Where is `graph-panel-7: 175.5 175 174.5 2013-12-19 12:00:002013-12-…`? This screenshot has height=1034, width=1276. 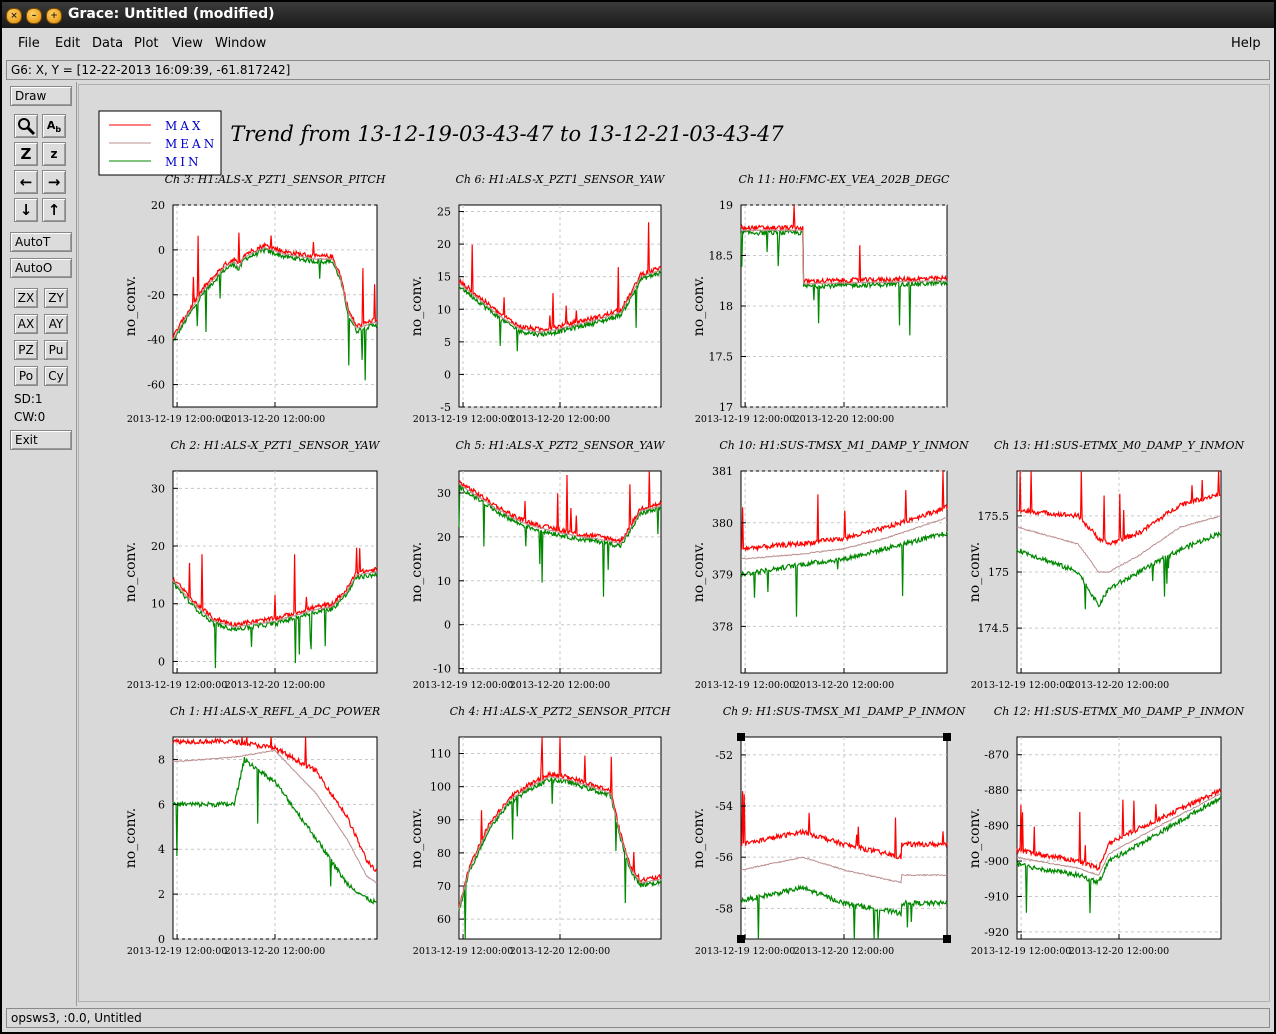 graph-panel-7: 175.5 175 174.5 2013-12-19 12:00:002013-12-… is located at coordinates (1105, 565).